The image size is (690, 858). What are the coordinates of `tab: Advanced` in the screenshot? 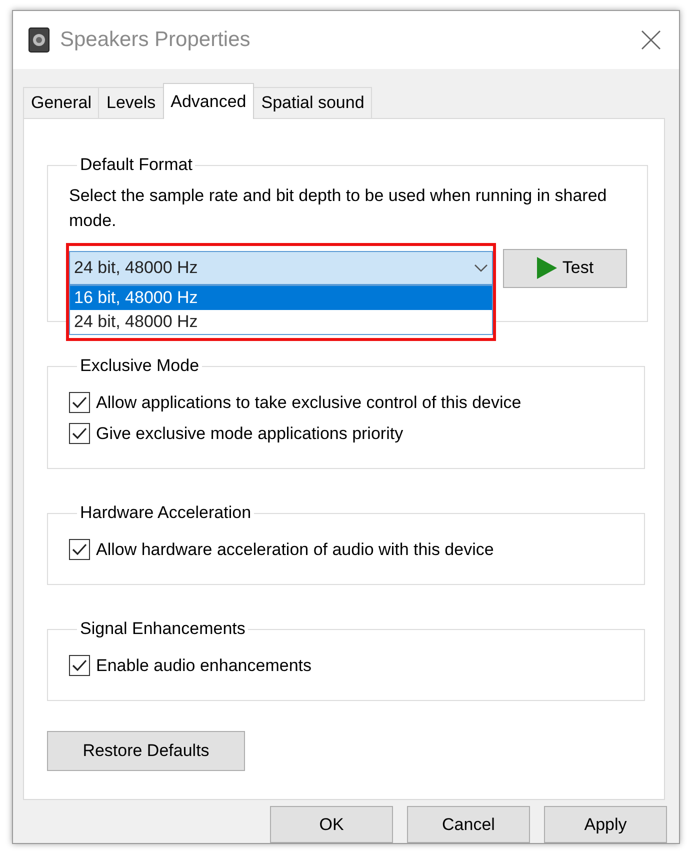 It's located at (208, 101).